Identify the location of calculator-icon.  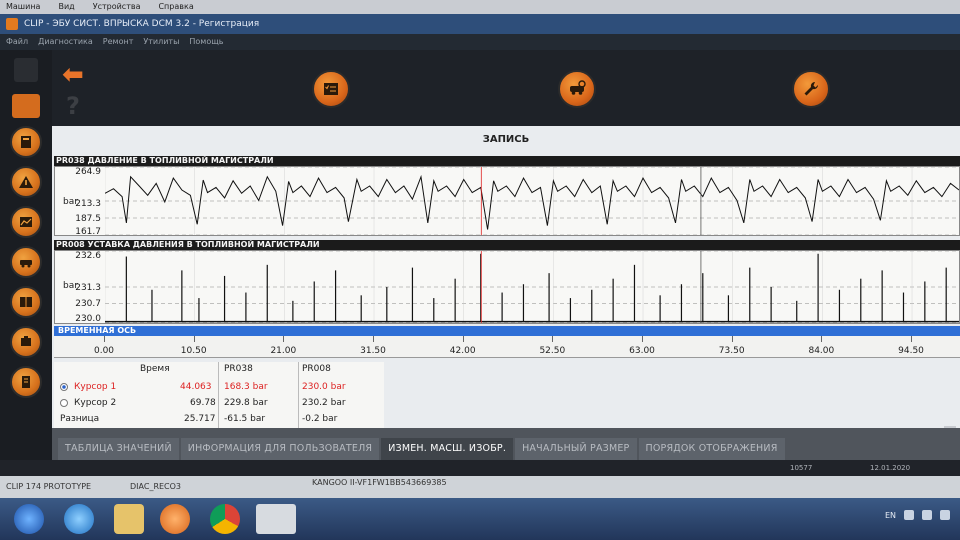
(26, 142).